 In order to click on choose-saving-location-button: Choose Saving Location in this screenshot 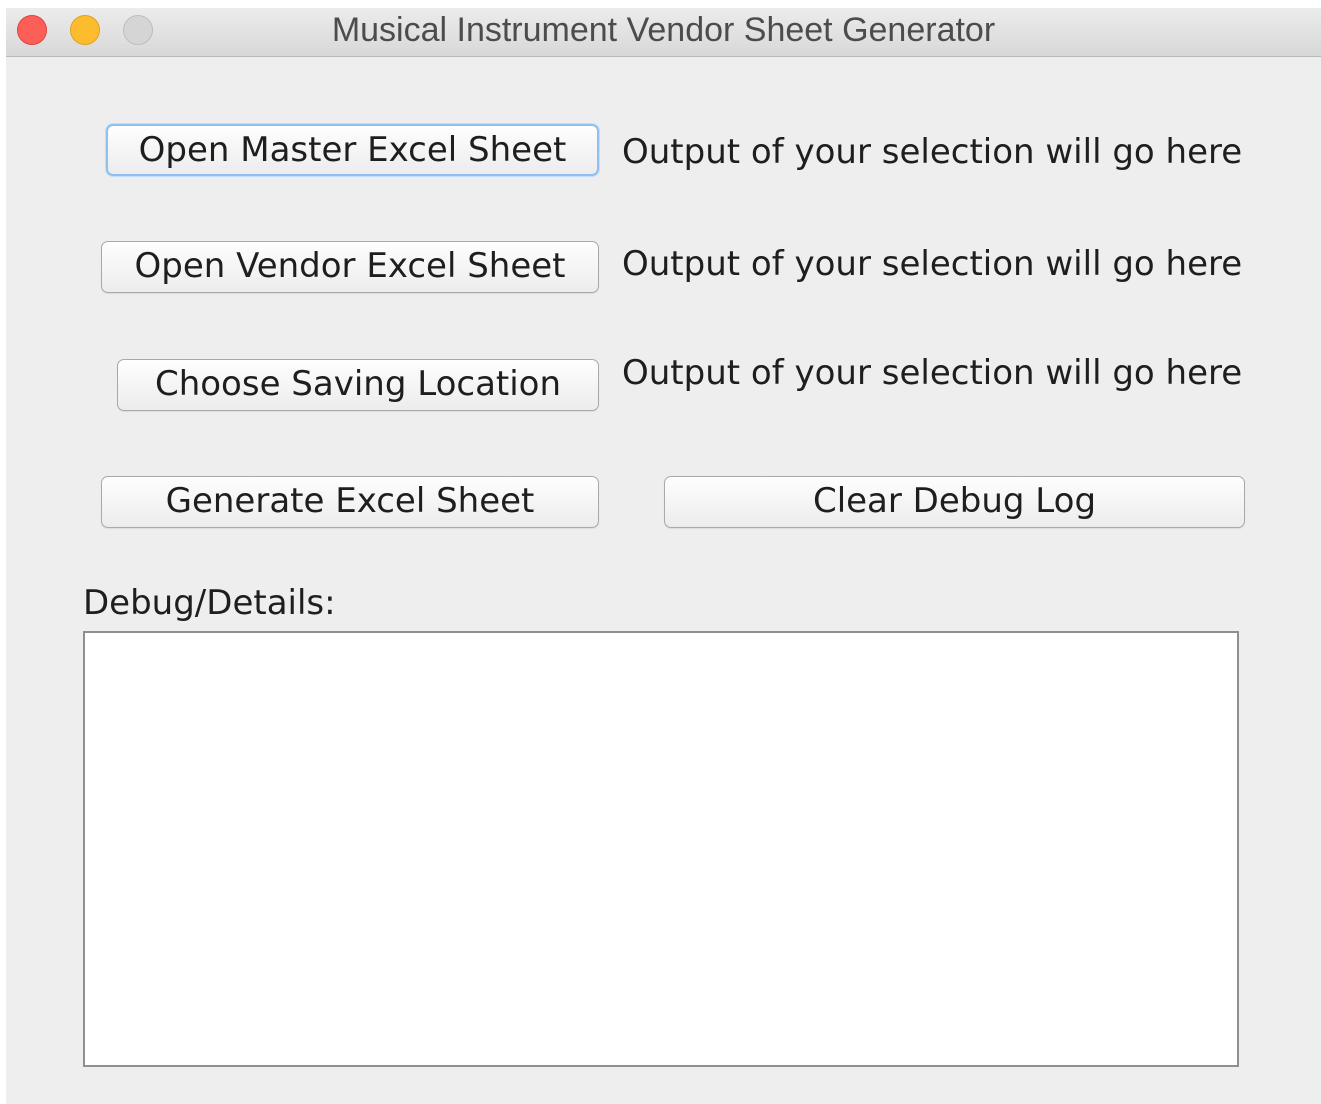, I will do `click(358, 385)`.